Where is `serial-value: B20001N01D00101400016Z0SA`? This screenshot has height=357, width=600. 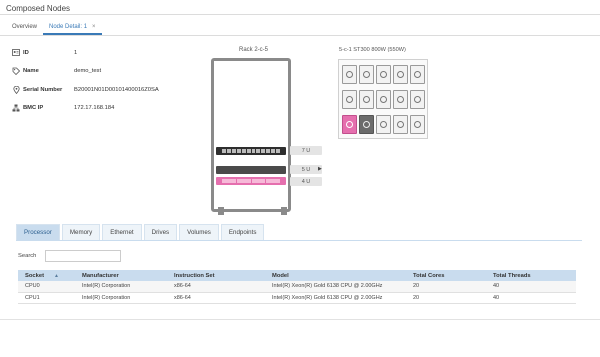
serial-value: B20001N01D00101400016Z0SA is located at coordinates (116, 89).